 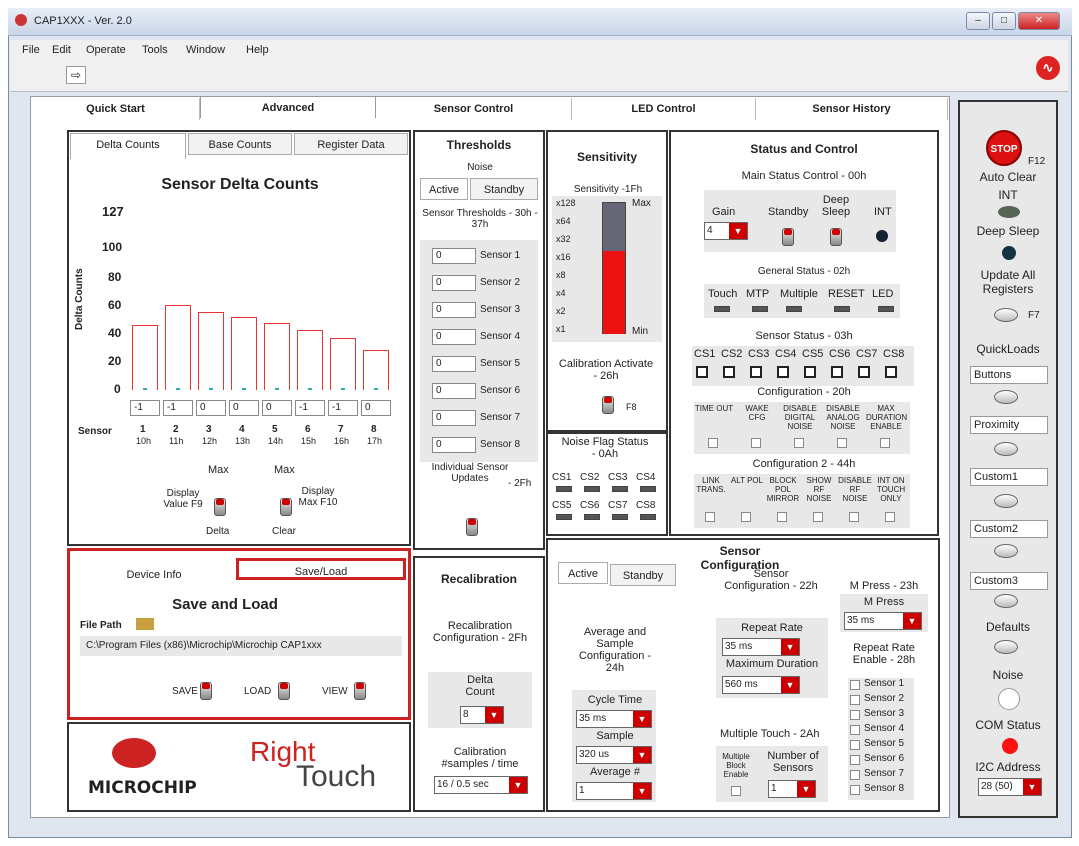 What do you see at coordinates (220, 507) in the screenshot?
I see `display-value-toggle` at bounding box center [220, 507].